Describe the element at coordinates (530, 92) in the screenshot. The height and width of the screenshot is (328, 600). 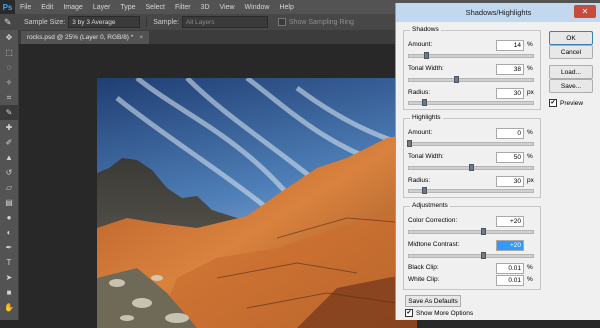
I see `shadows-radius-unit: px` at that location.